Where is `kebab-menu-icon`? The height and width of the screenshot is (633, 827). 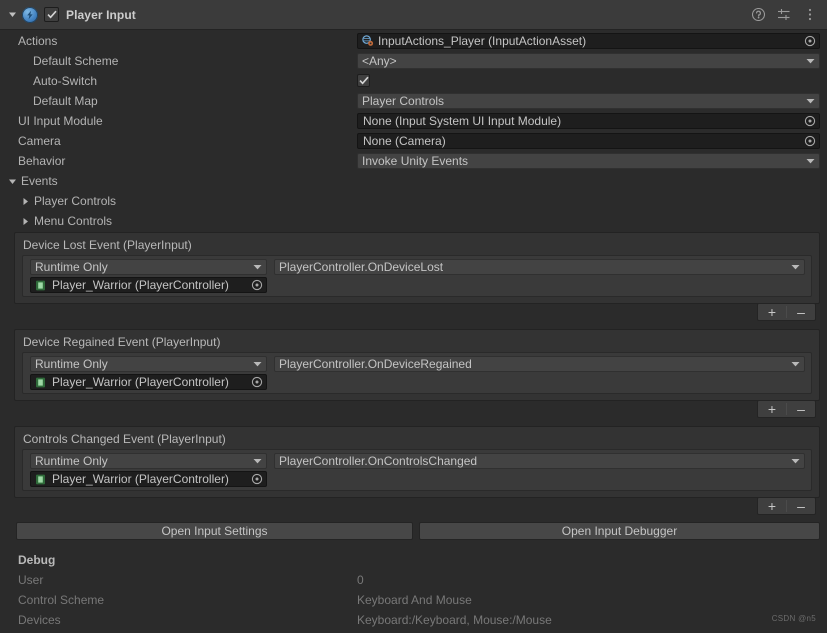
kebab-menu-icon is located at coordinates (810, 15).